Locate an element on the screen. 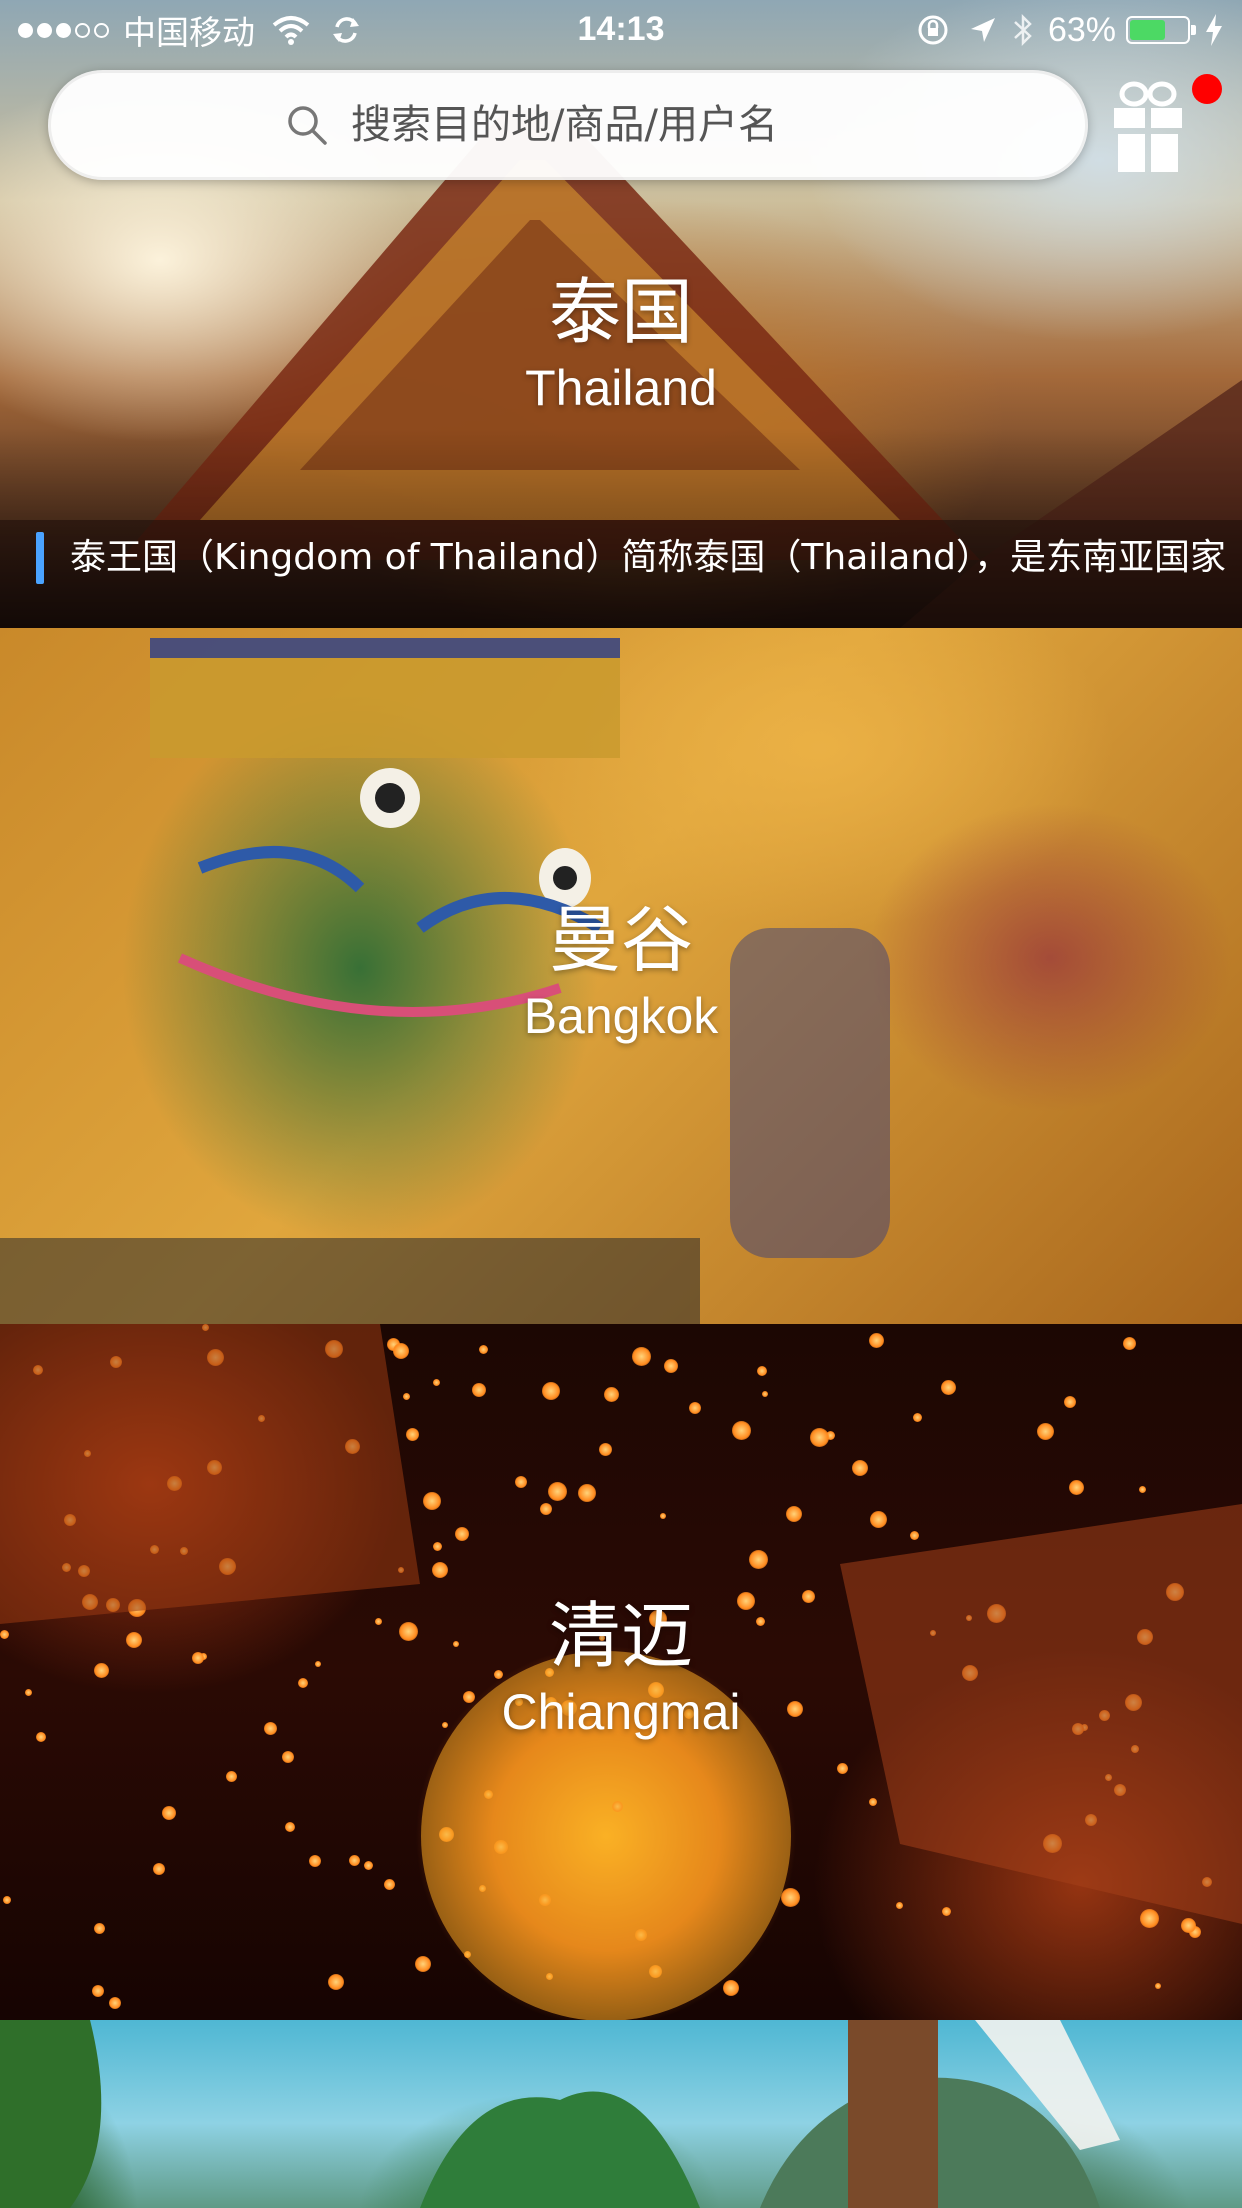 Image resolution: width=1242 pixels, height=2208 pixels. status-bar: 中国移动 14:13 63% is located at coordinates (621, 30).